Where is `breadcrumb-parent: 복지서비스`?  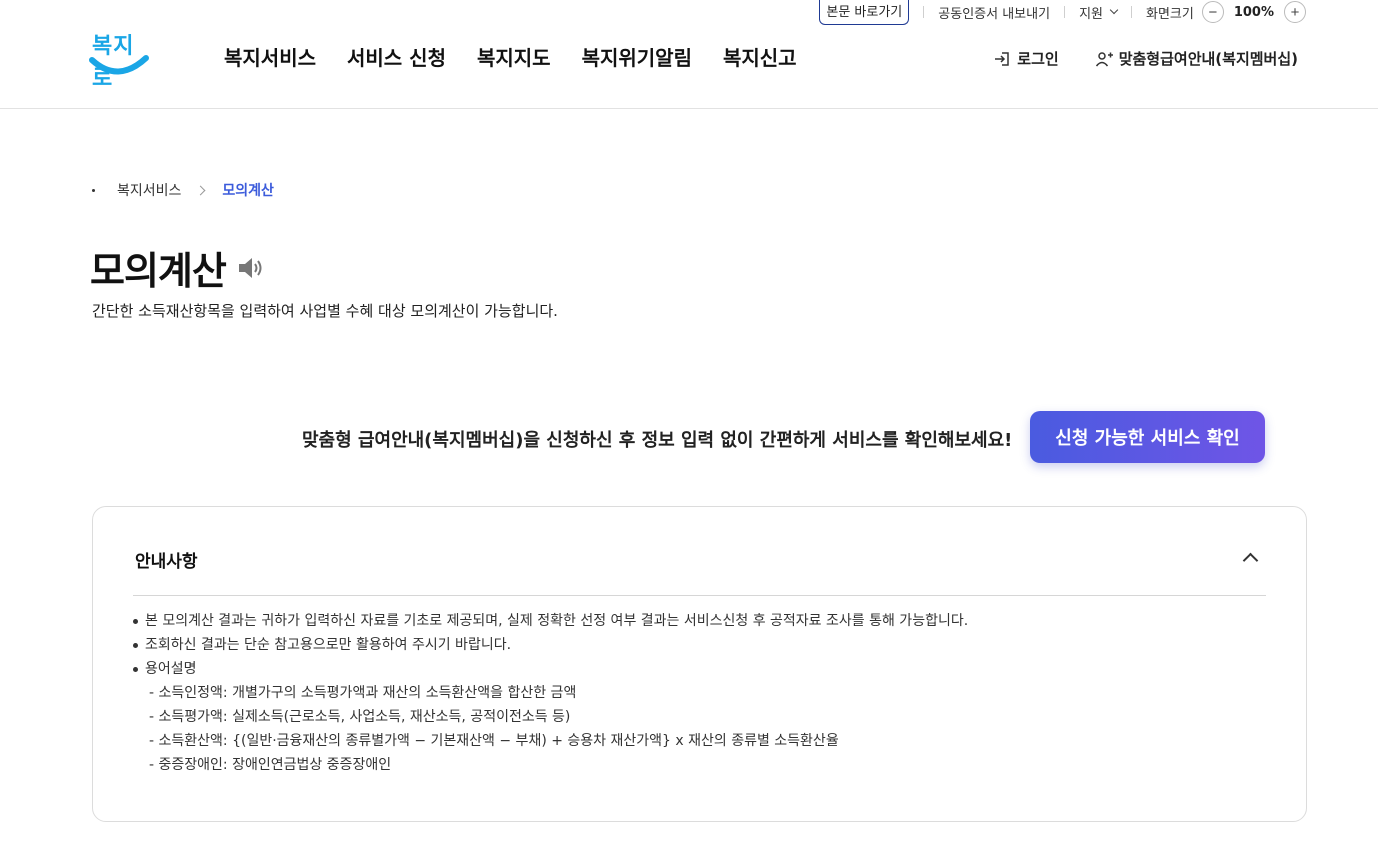 breadcrumb-parent: 복지서비스 is located at coordinates (149, 190).